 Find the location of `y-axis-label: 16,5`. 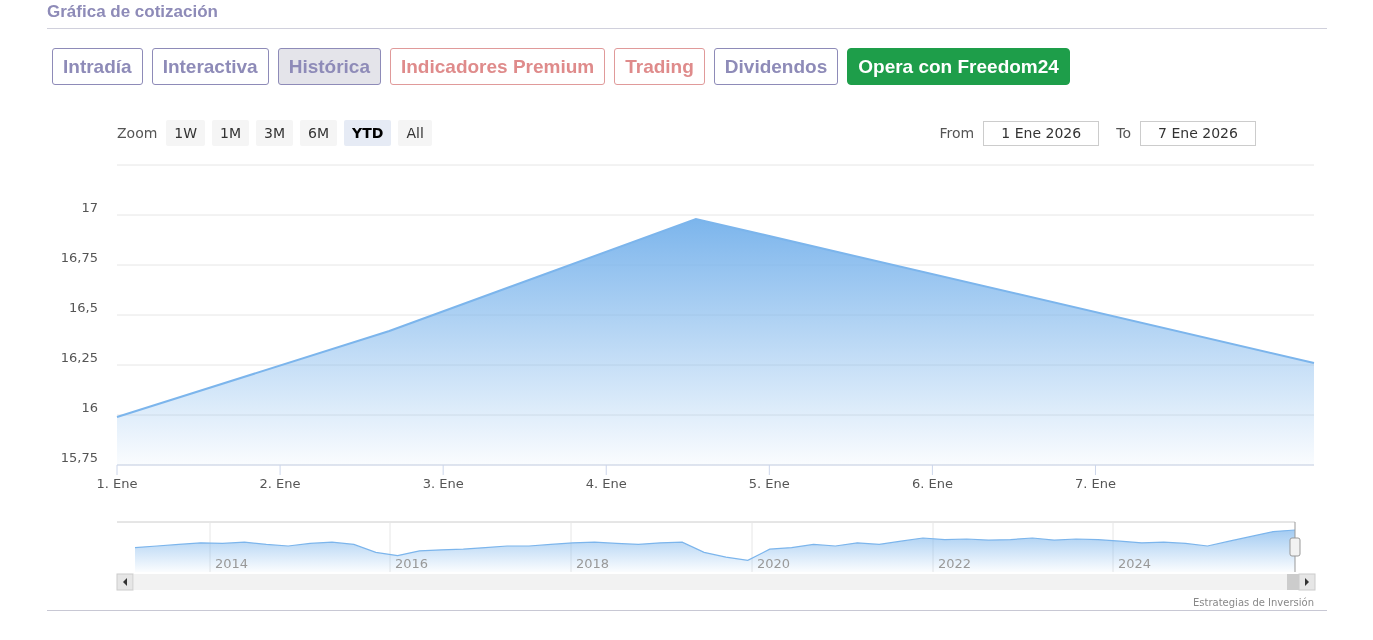

y-axis-label: 16,5 is located at coordinates (83, 307).